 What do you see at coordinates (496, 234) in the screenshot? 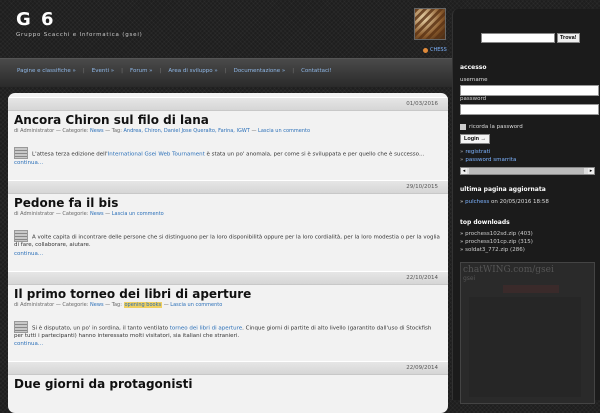
I see `download-item: » prochess102sd.zip (403)` at bounding box center [496, 234].